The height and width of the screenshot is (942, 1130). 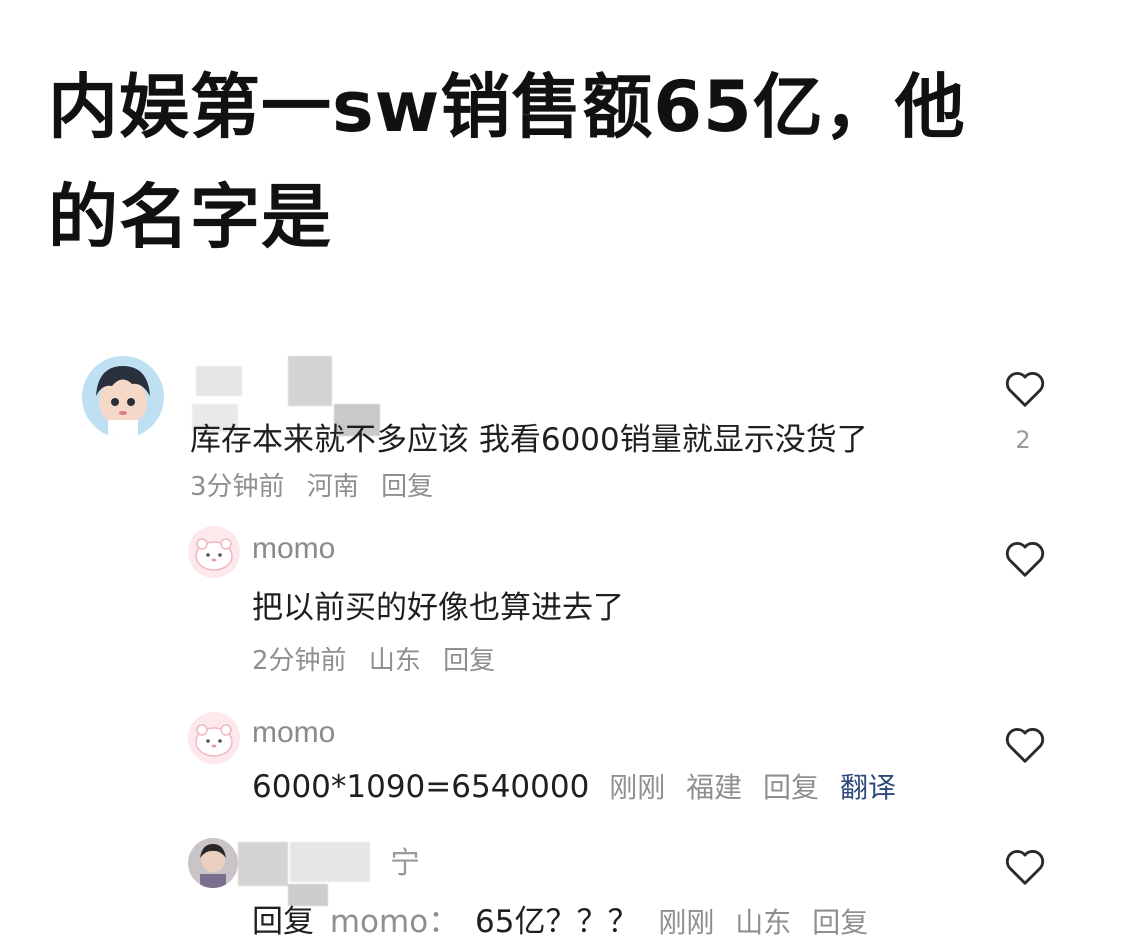 I want to click on comment-text: 把以前买的好像也算进去了, so click(x=438, y=608).